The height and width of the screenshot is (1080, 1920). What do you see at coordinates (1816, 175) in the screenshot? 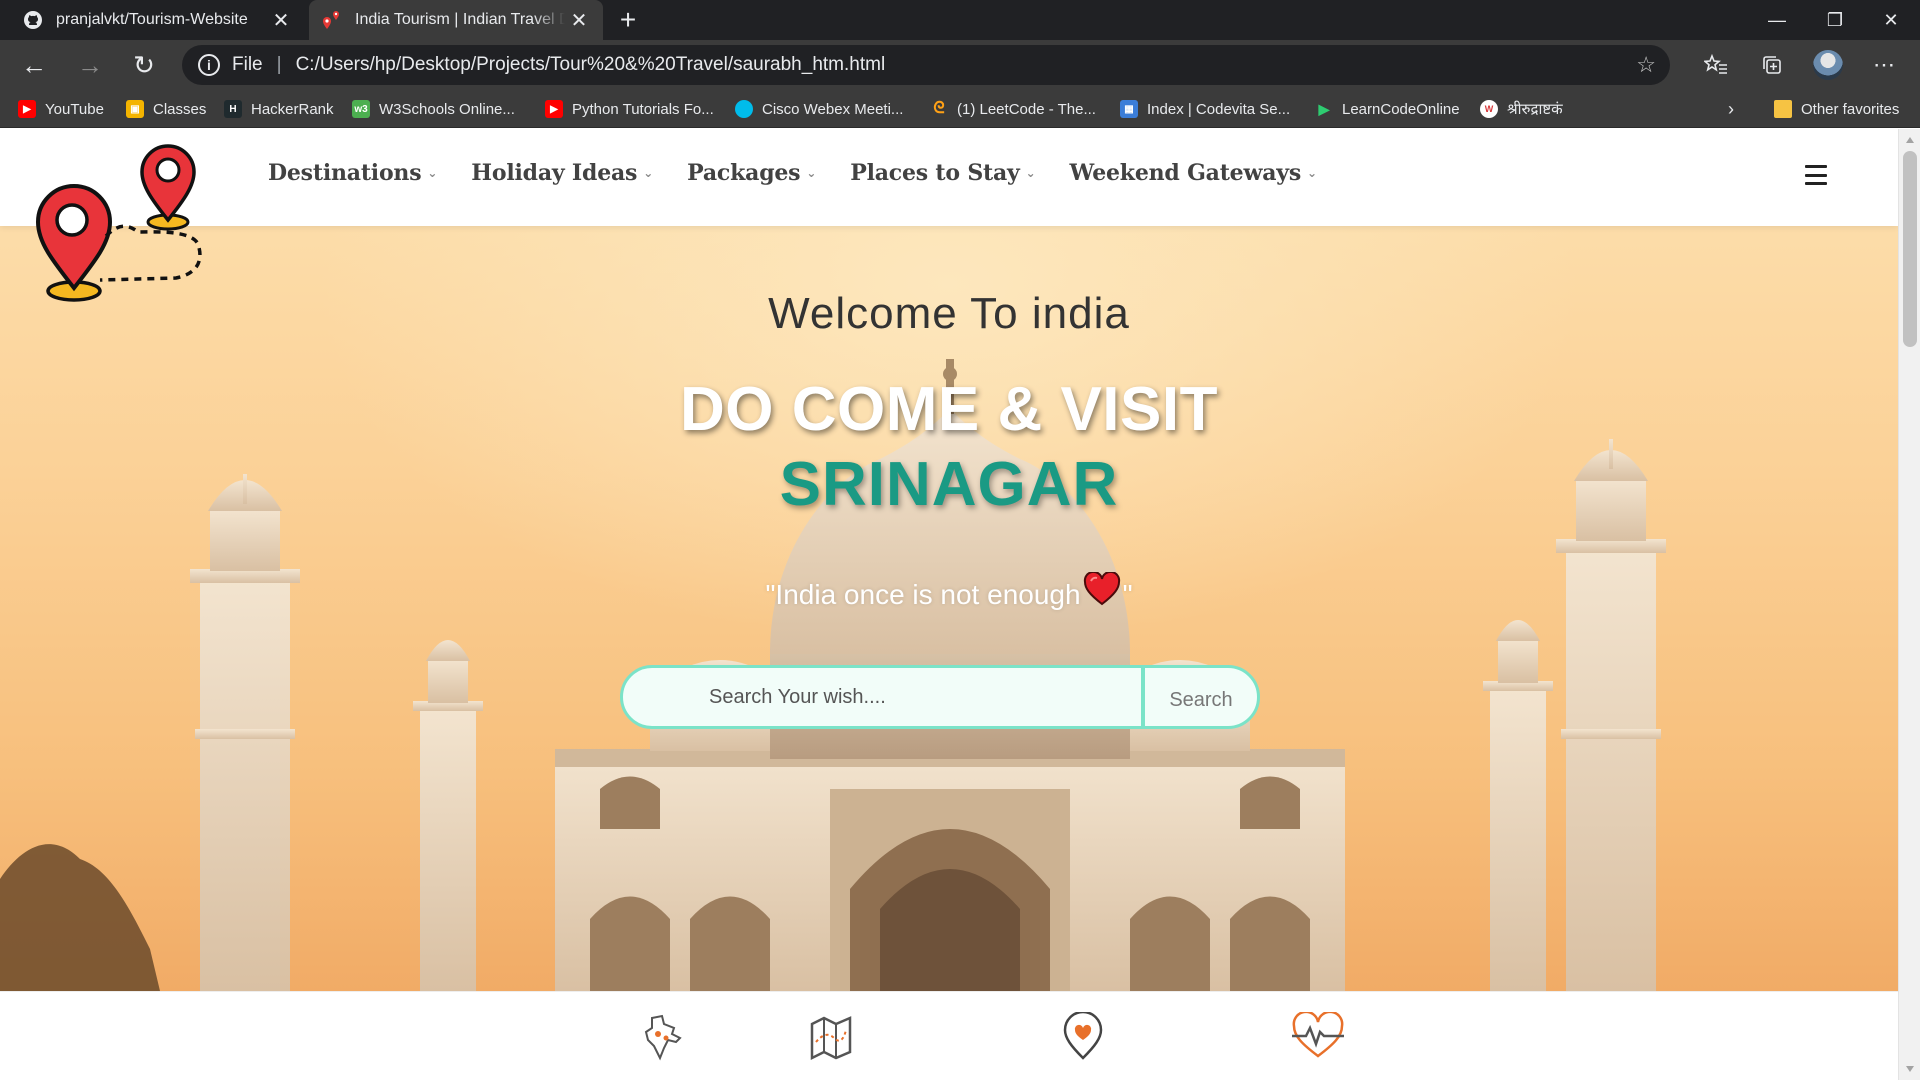
I see `hamburger-menu-icon` at bounding box center [1816, 175].